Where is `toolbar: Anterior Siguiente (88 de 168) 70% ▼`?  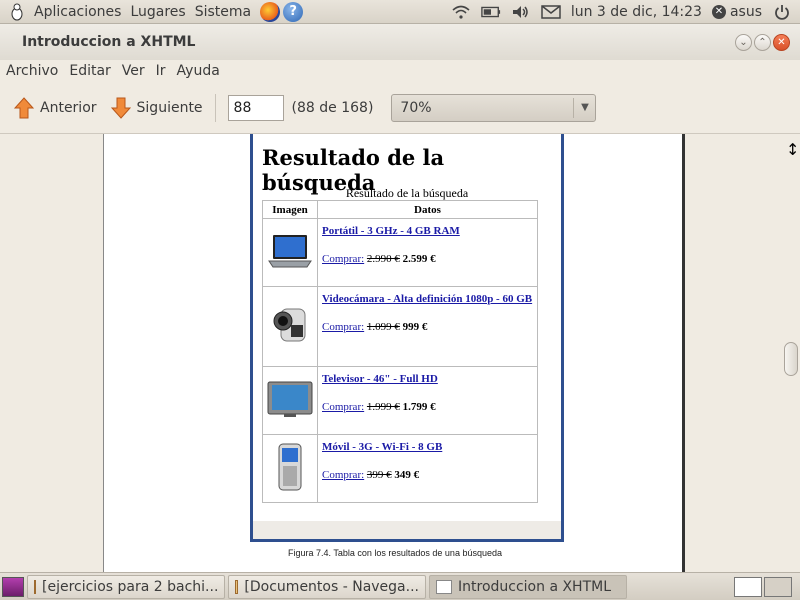 toolbar: Anterior Siguiente (88 de 168) 70% ▼ is located at coordinates (400, 108).